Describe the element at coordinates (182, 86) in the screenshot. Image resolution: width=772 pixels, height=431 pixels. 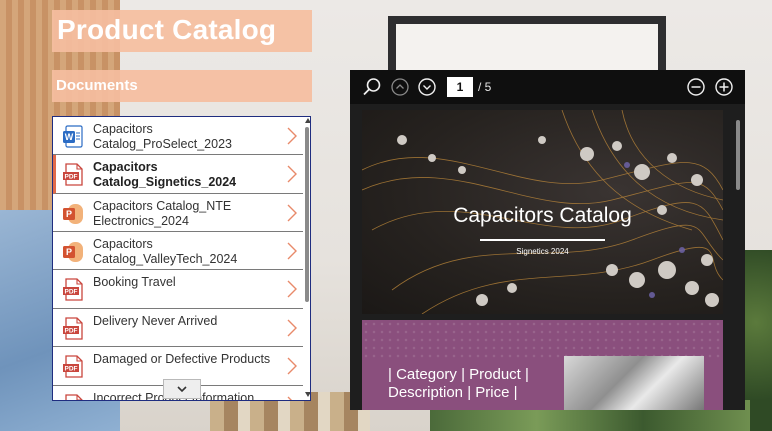
I see `documents-header: Documents` at that location.